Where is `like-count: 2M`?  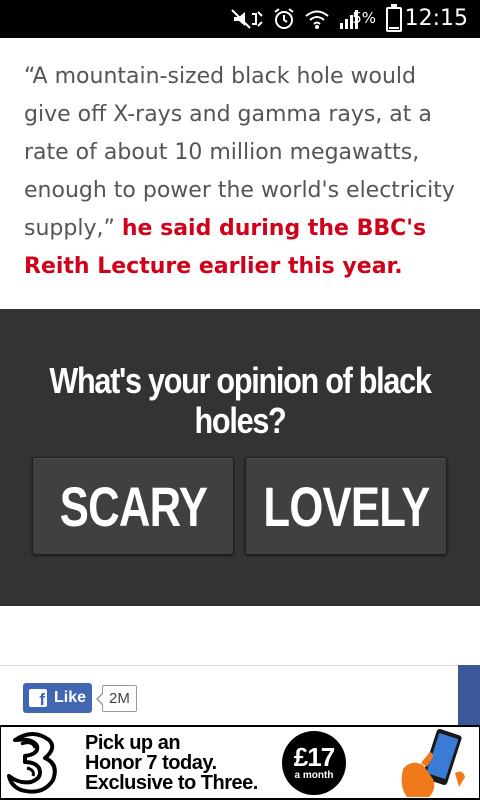 like-count: 2M is located at coordinates (116, 698).